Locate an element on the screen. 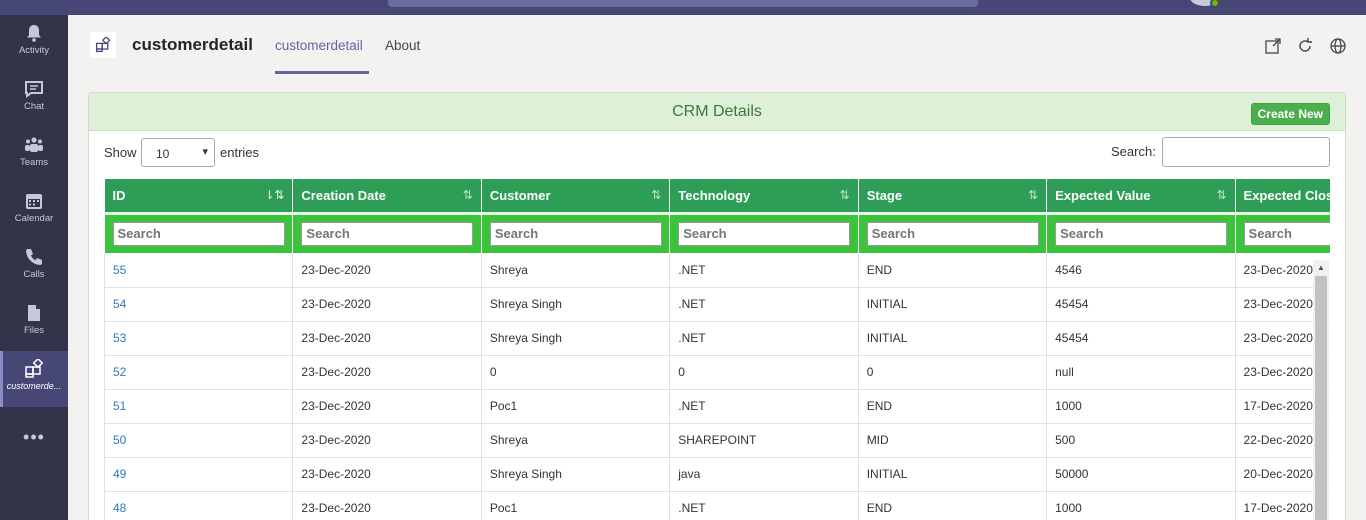  rail-item-activity: Activity is located at coordinates (34, 43).